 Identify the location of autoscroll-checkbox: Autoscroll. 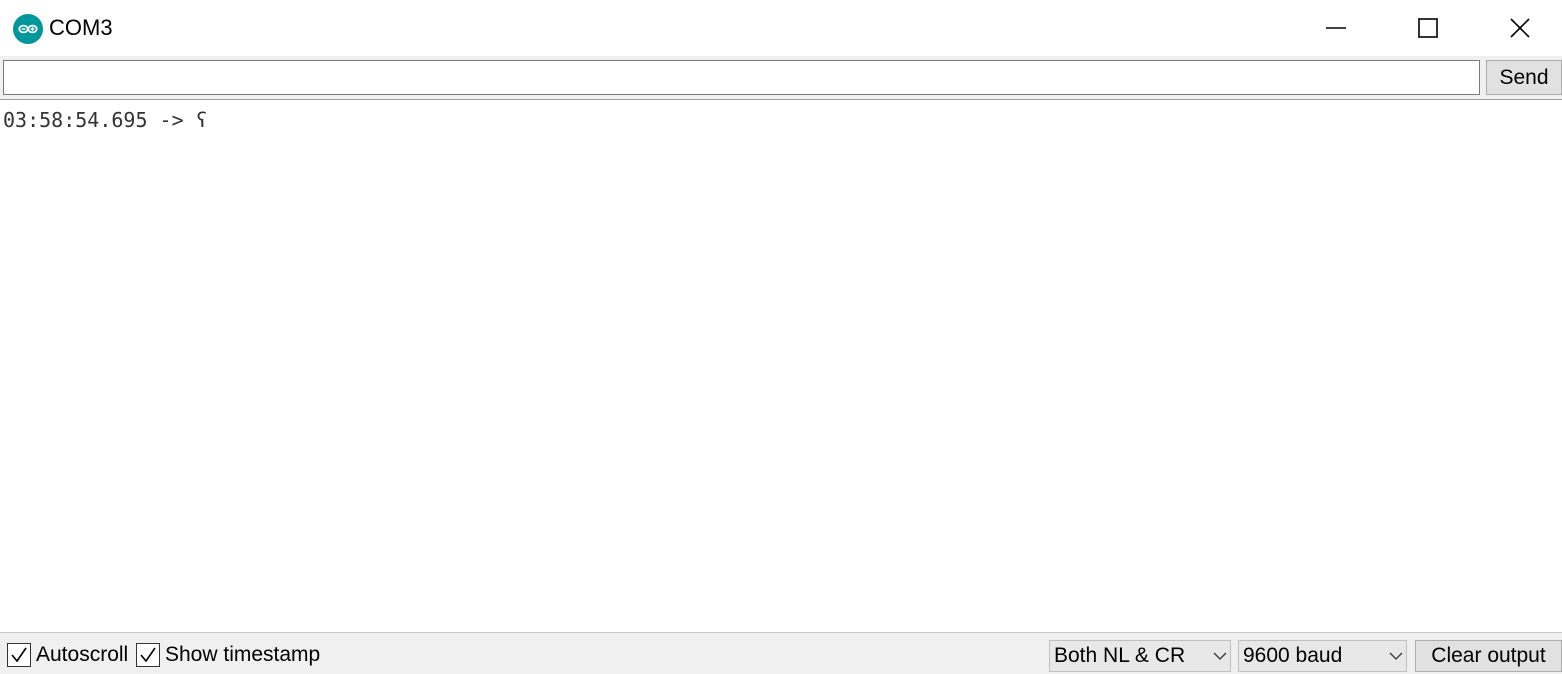
(67, 655).